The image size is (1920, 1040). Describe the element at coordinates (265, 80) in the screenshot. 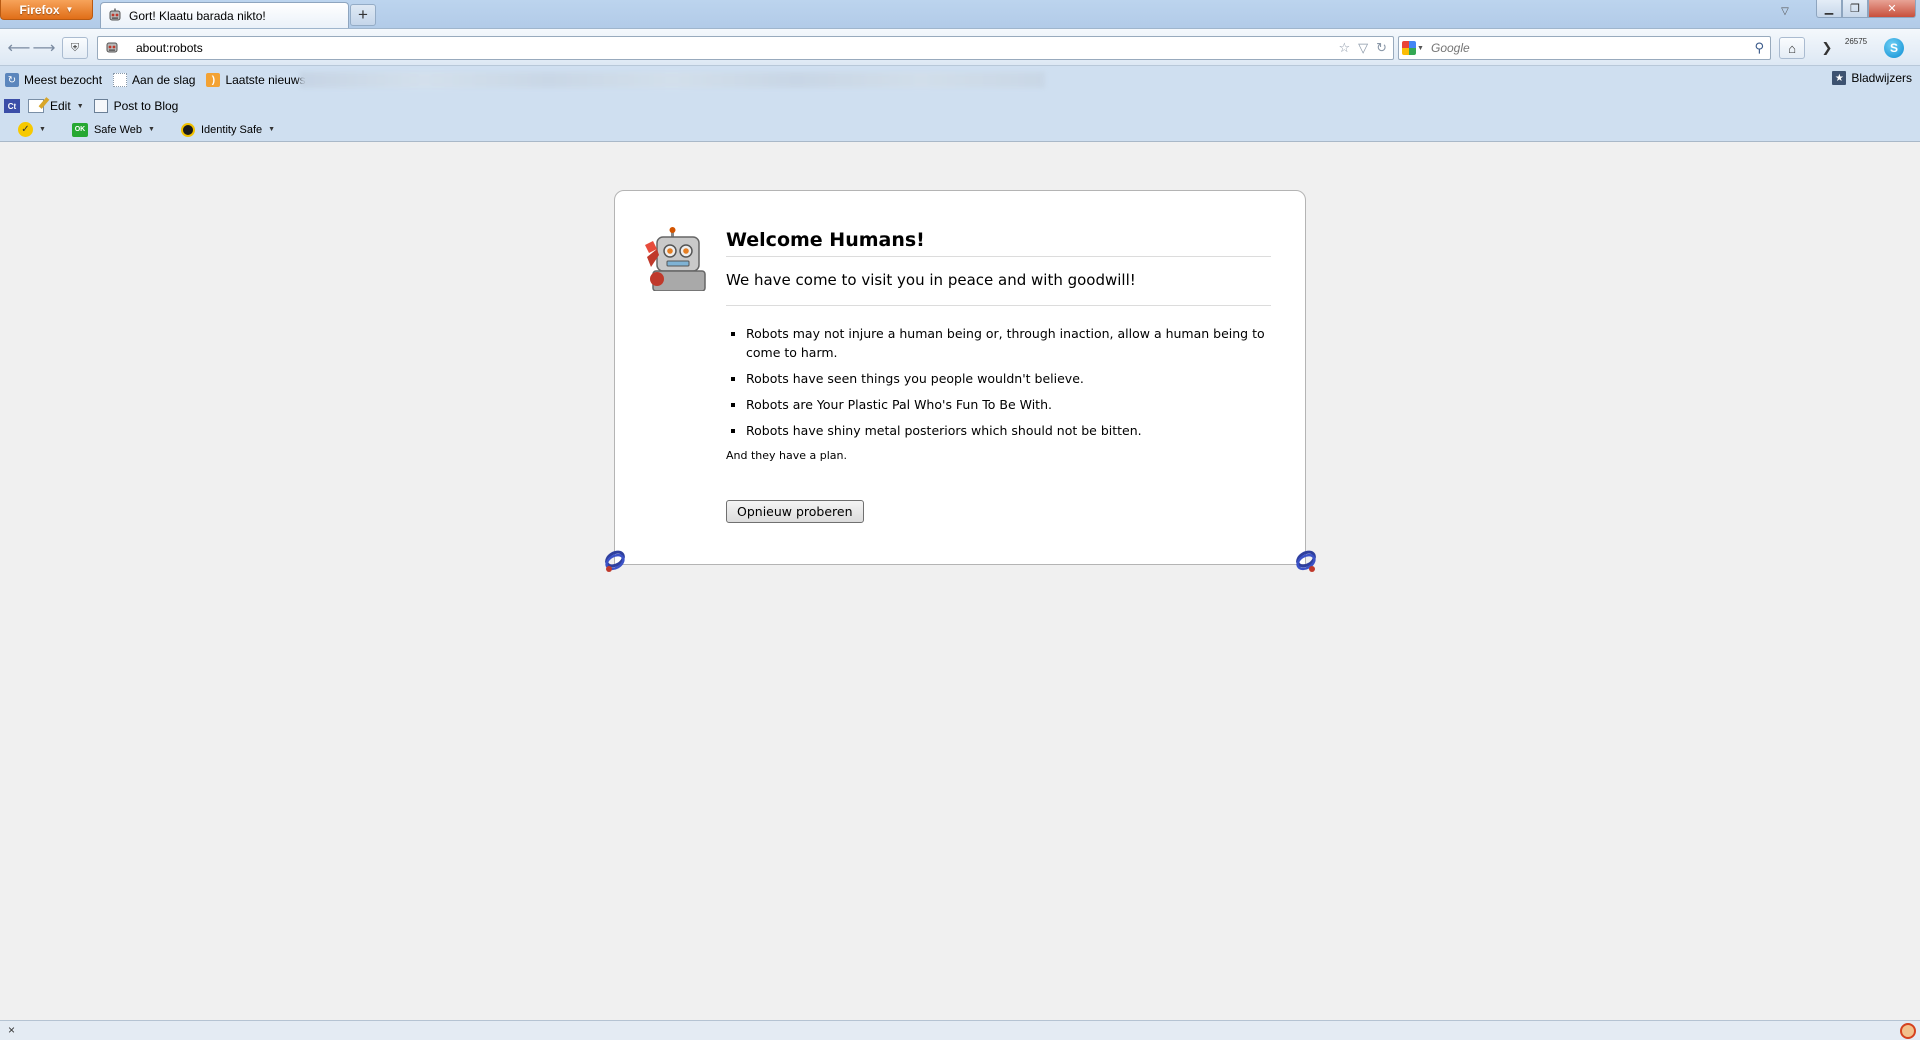

I see `bookmark-label: Laatste nieuws` at that location.